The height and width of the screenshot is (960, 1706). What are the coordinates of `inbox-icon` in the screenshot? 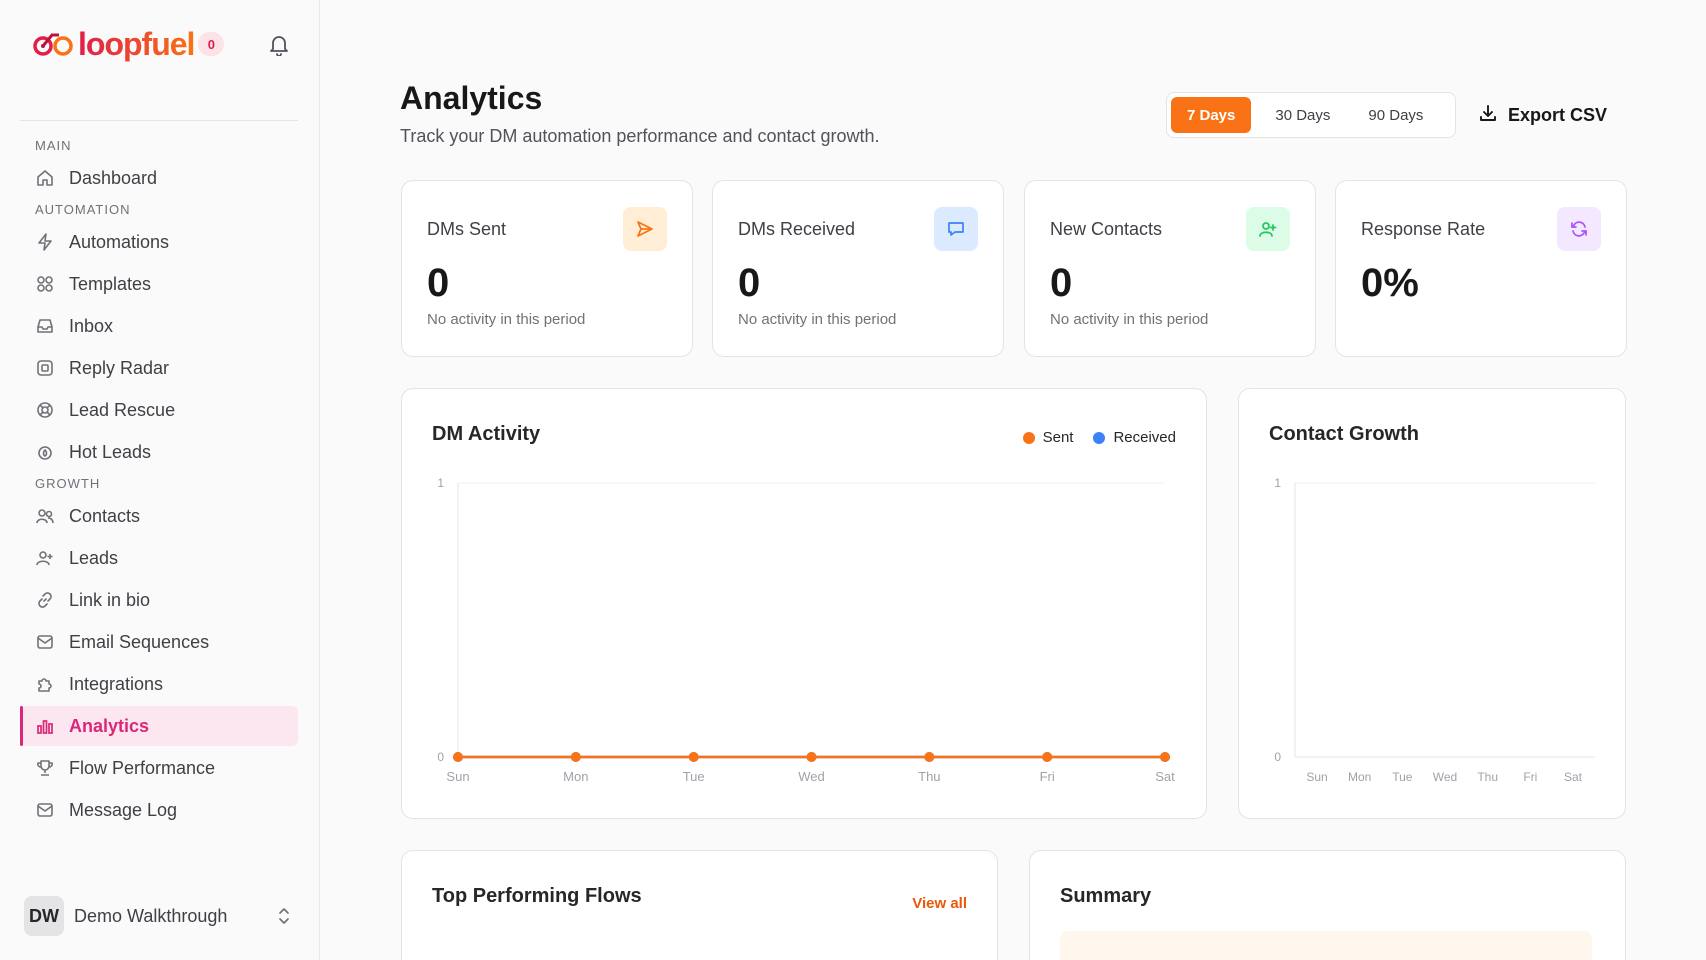 It's located at (45, 326).